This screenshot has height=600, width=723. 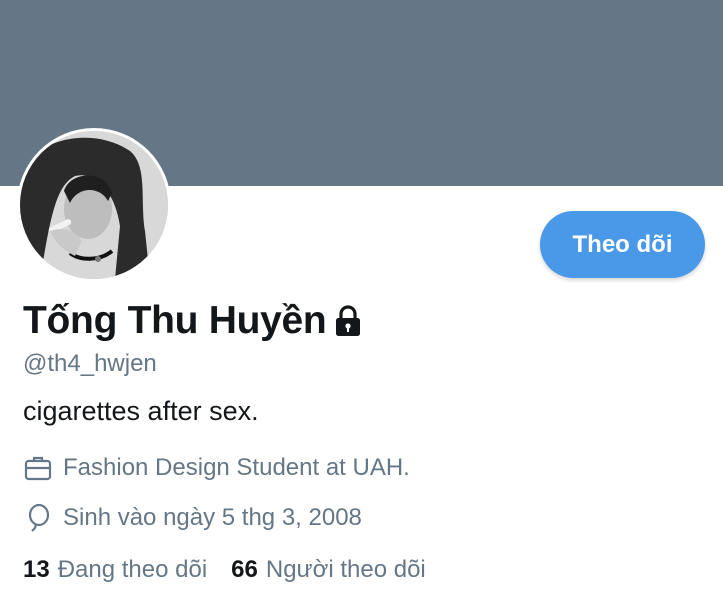 I want to click on lock-icon, so click(x=348, y=321).